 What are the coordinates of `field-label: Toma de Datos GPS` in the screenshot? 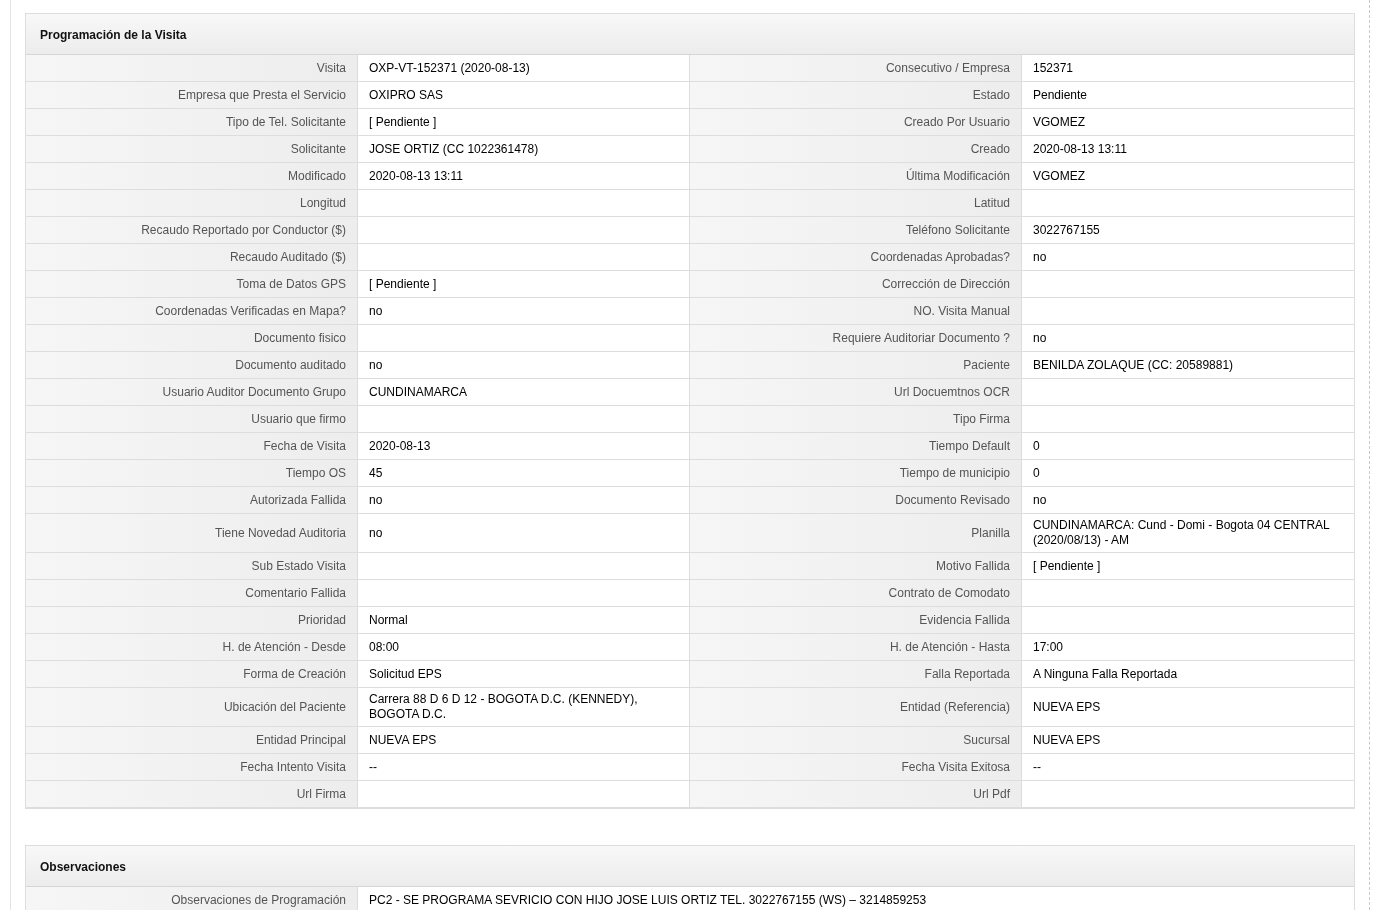 It's located at (291, 284).